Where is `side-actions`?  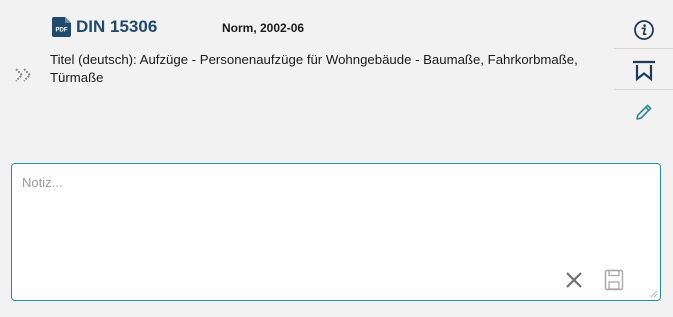 side-actions is located at coordinates (643, 71).